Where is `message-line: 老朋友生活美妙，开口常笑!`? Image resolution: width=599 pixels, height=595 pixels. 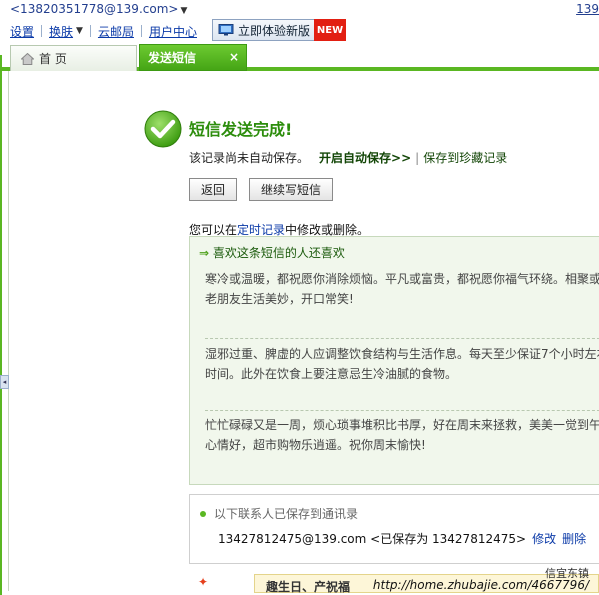 message-line: 老朋友生活美妙，开口常笑! is located at coordinates (279, 299).